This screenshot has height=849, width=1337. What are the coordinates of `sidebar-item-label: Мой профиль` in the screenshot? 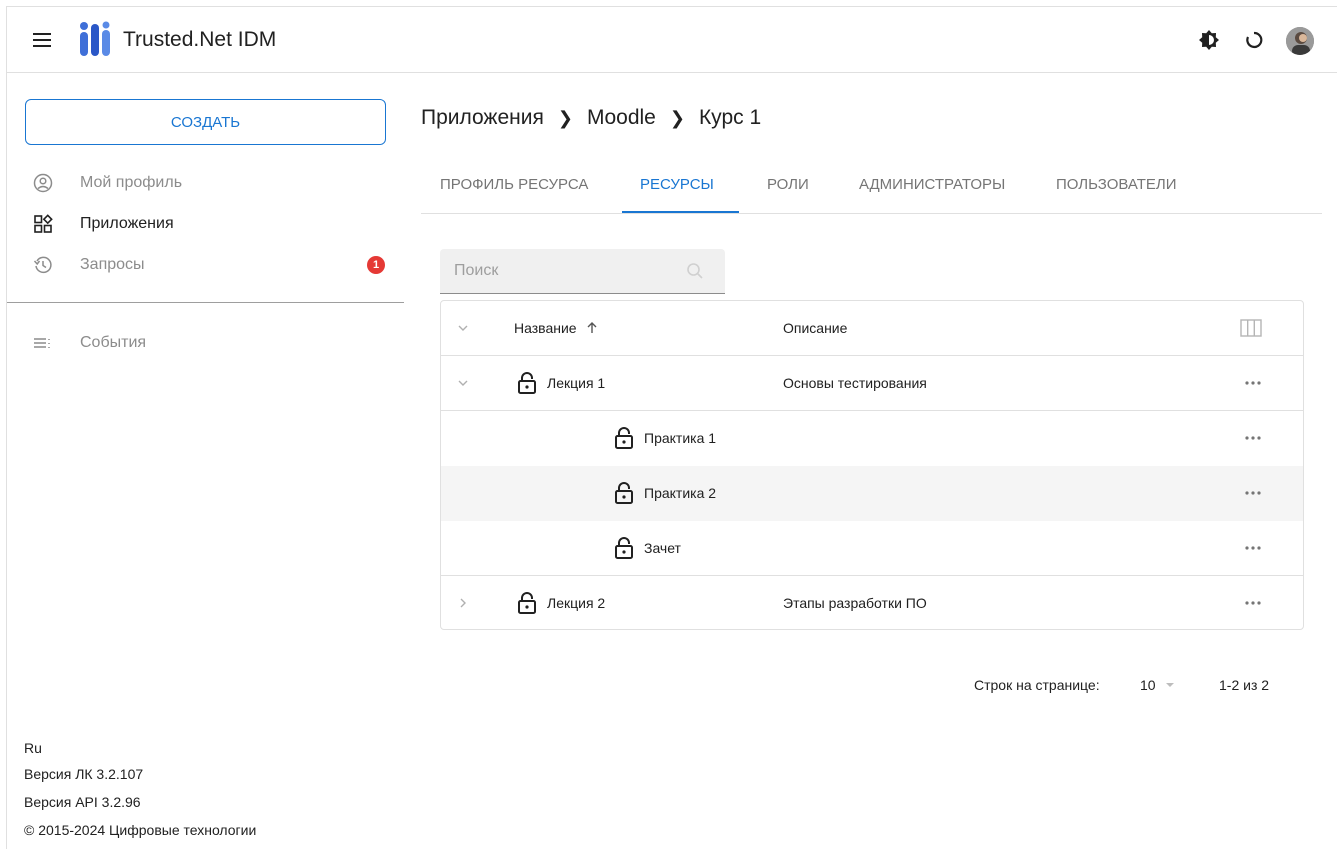 It's located at (131, 182).